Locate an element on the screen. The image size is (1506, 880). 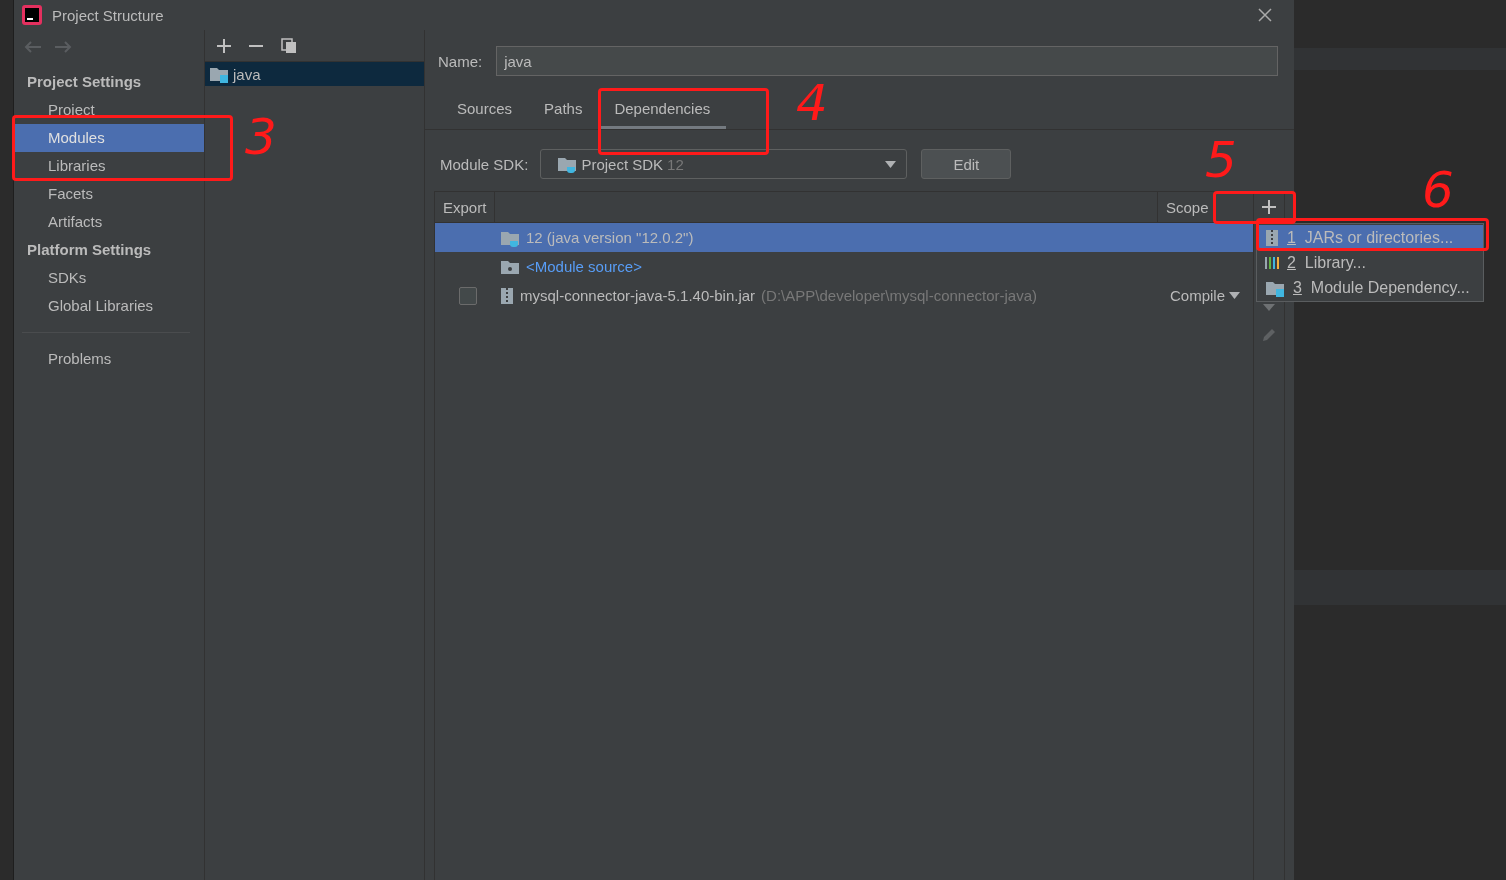
edit-button: Edit is located at coordinates (966, 164).